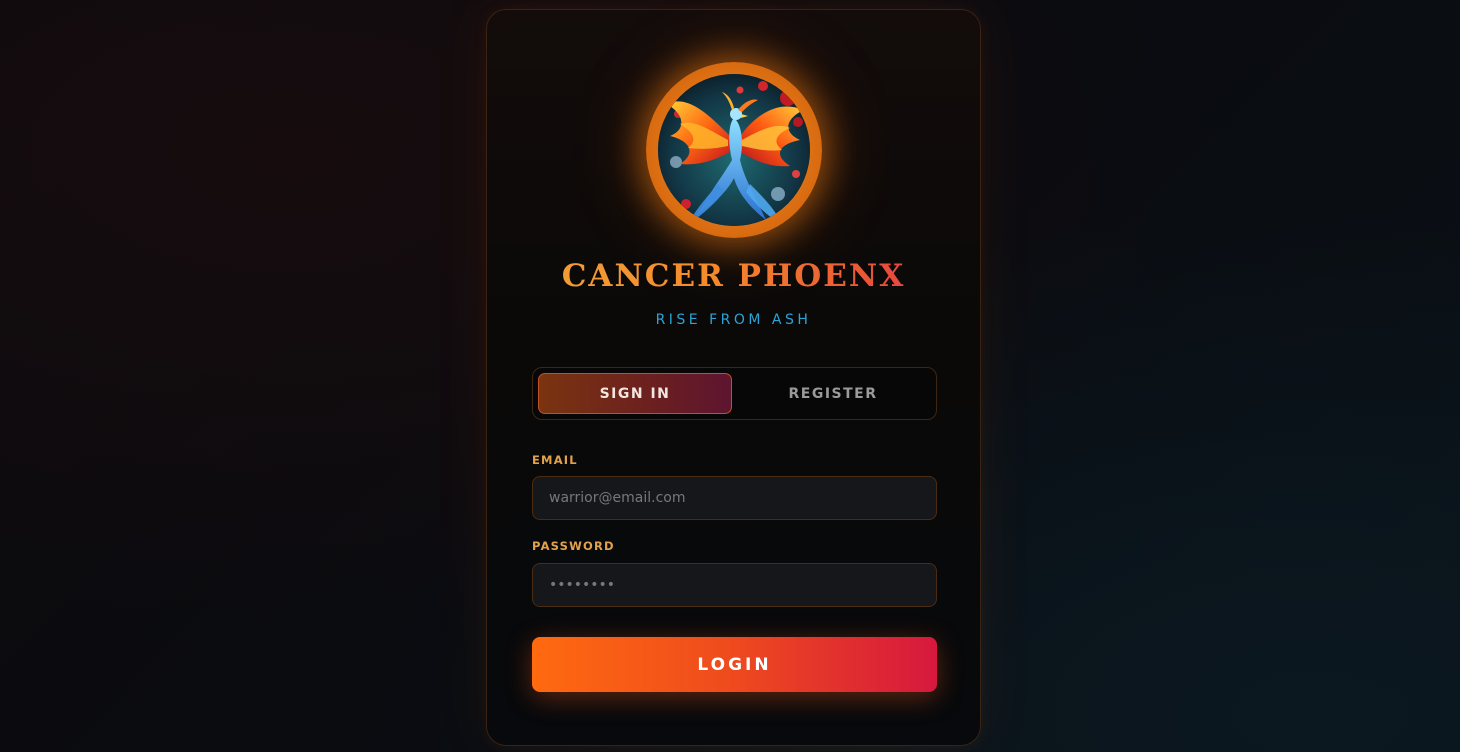 Image resolution: width=1460 pixels, height=752 pixels. Describe the element at coordinates (635, 393) in the screenshot. I see `tab-sign-in: SIGN IN` at that location.